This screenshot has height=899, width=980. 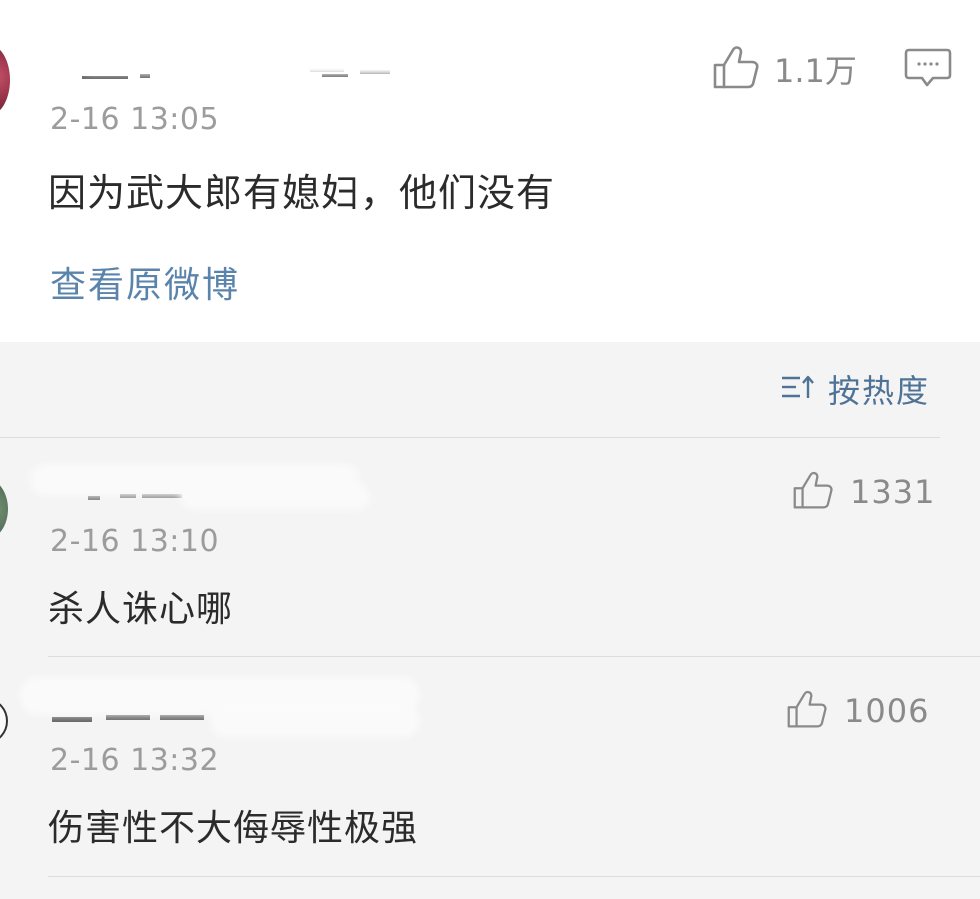 What do you see at coordinates (135, 541) in the screenshot?
I see `comment-timestamp: 2-16 13:10` at bounding box center [135, 541].